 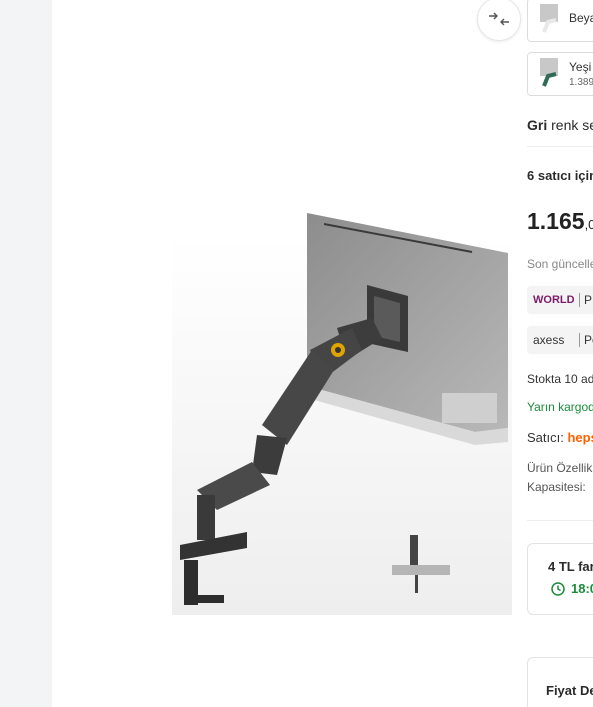 I want to click on shipping-card: 4 TL far 18:0, so click(x=560, y=579).